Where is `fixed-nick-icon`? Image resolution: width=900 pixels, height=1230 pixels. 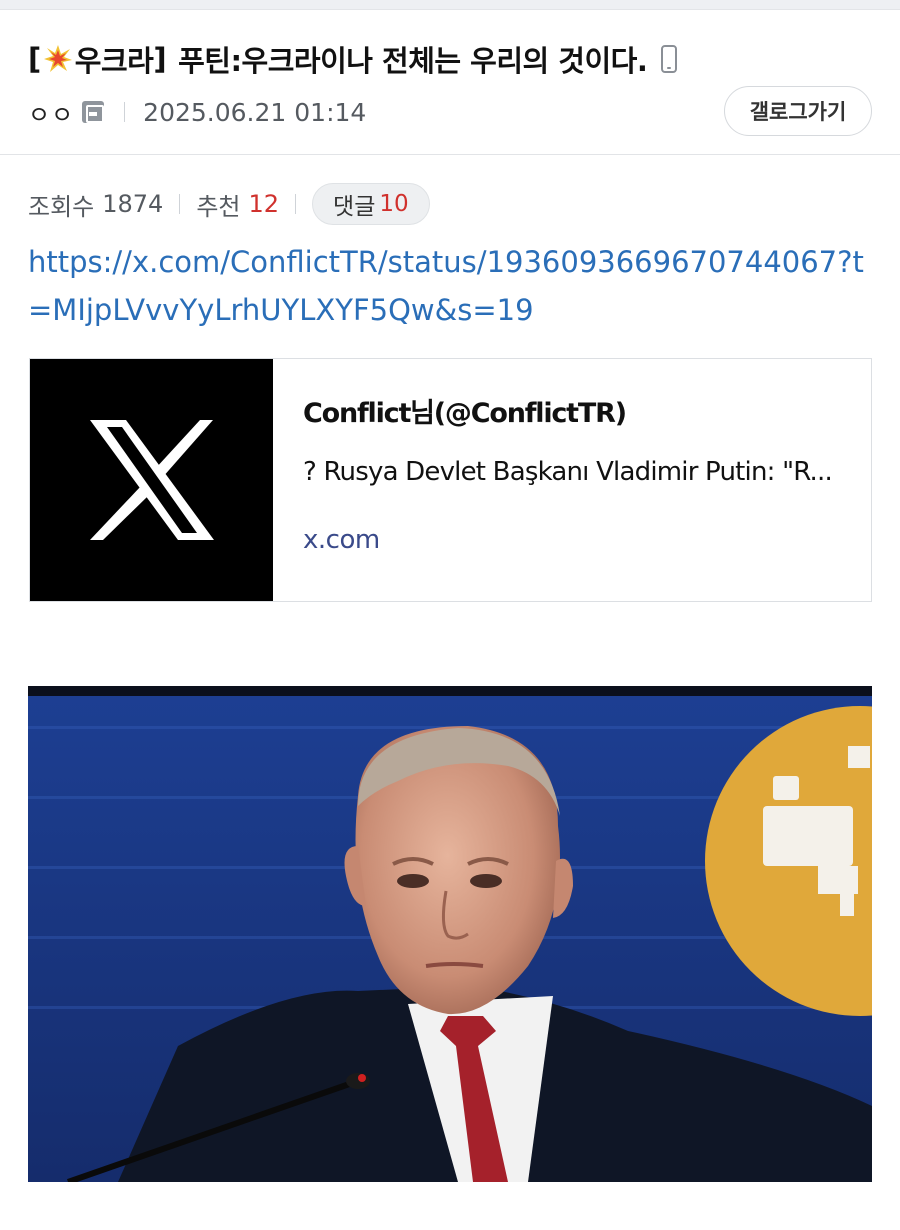 fixed-nick-icon is located at coordinates (93, 112).